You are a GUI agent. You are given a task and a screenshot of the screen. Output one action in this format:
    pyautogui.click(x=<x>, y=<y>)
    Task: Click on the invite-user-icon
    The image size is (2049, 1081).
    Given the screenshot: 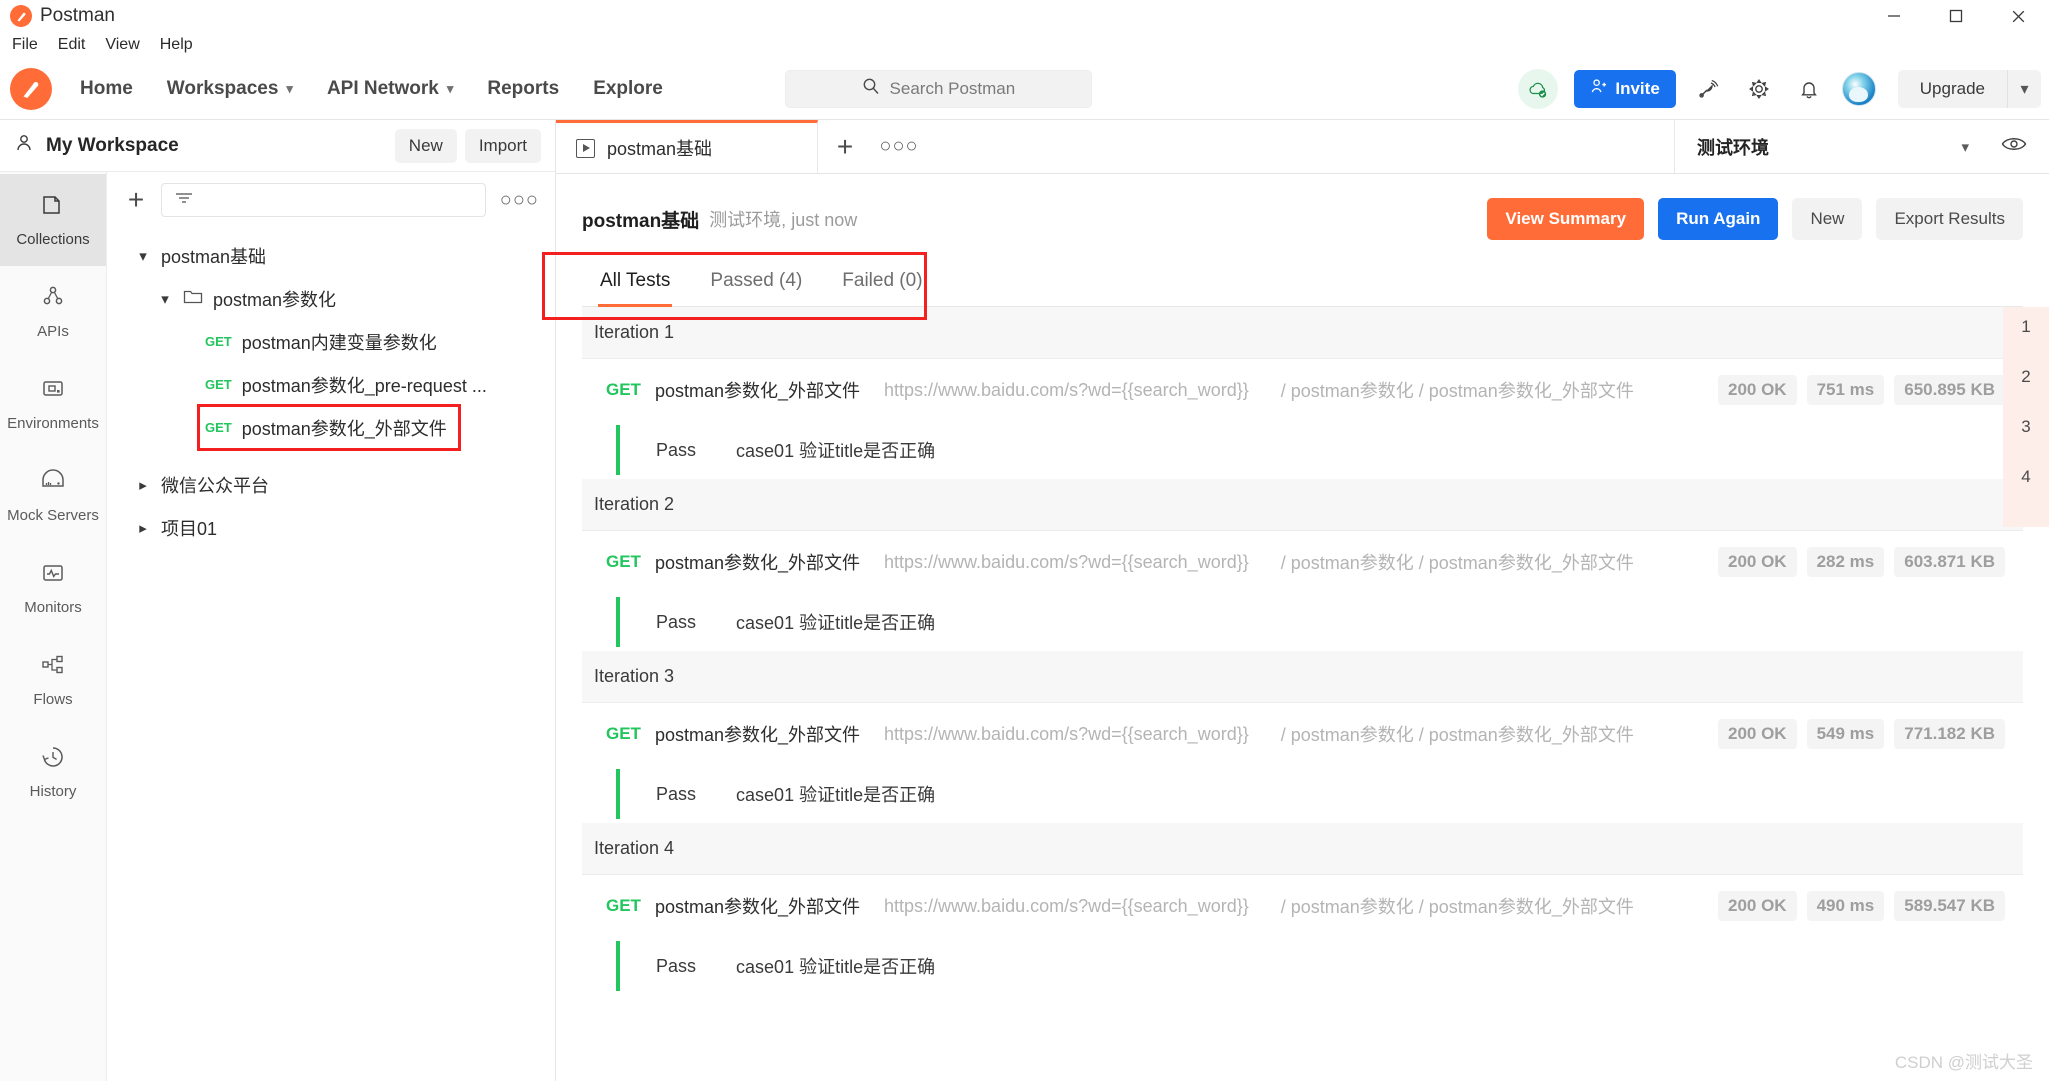 What is the action you would take?
    pyautogui.click(x=1598, y=89)
    